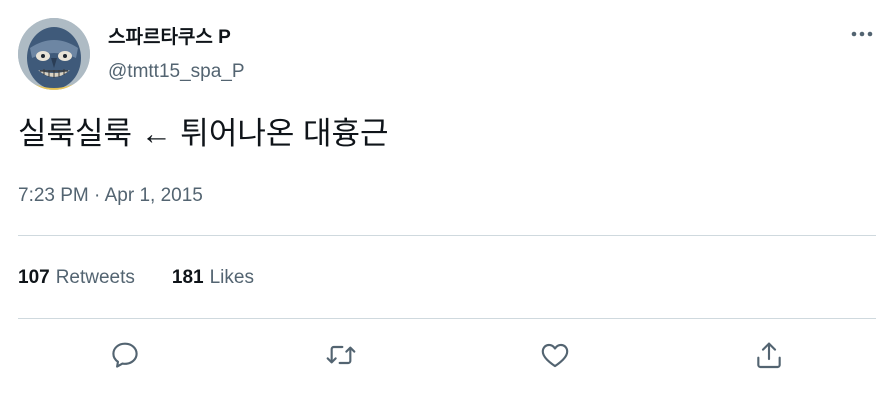 The width and height of the screenshot is (894, 409). I want to click on heart-icon, so click(555, 355).